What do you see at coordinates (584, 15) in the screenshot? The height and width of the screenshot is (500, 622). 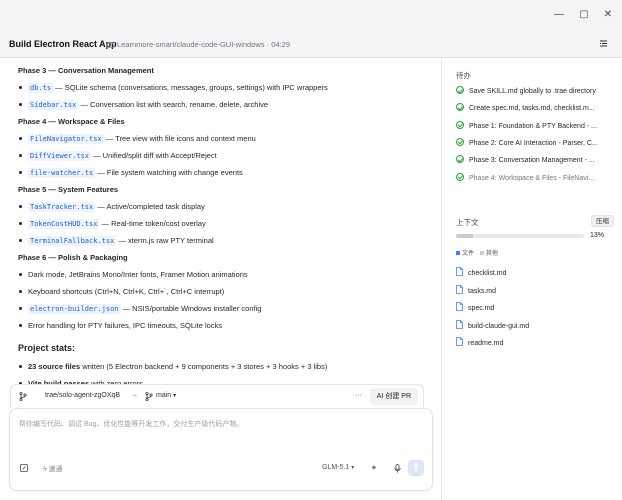 I see `maximize-button: ▢` at bounding box center [584, 15].